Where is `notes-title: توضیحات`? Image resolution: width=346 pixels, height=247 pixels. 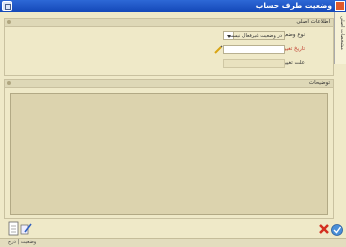 notes-title: توضیحات is located at coordinates (319, 83).